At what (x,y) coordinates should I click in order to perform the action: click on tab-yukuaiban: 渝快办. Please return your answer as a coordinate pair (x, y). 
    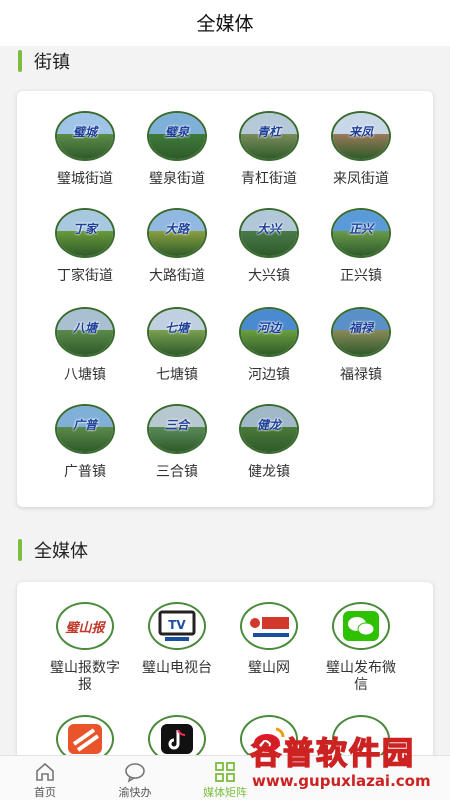
    Looking at the image, I should click on (135, 778).